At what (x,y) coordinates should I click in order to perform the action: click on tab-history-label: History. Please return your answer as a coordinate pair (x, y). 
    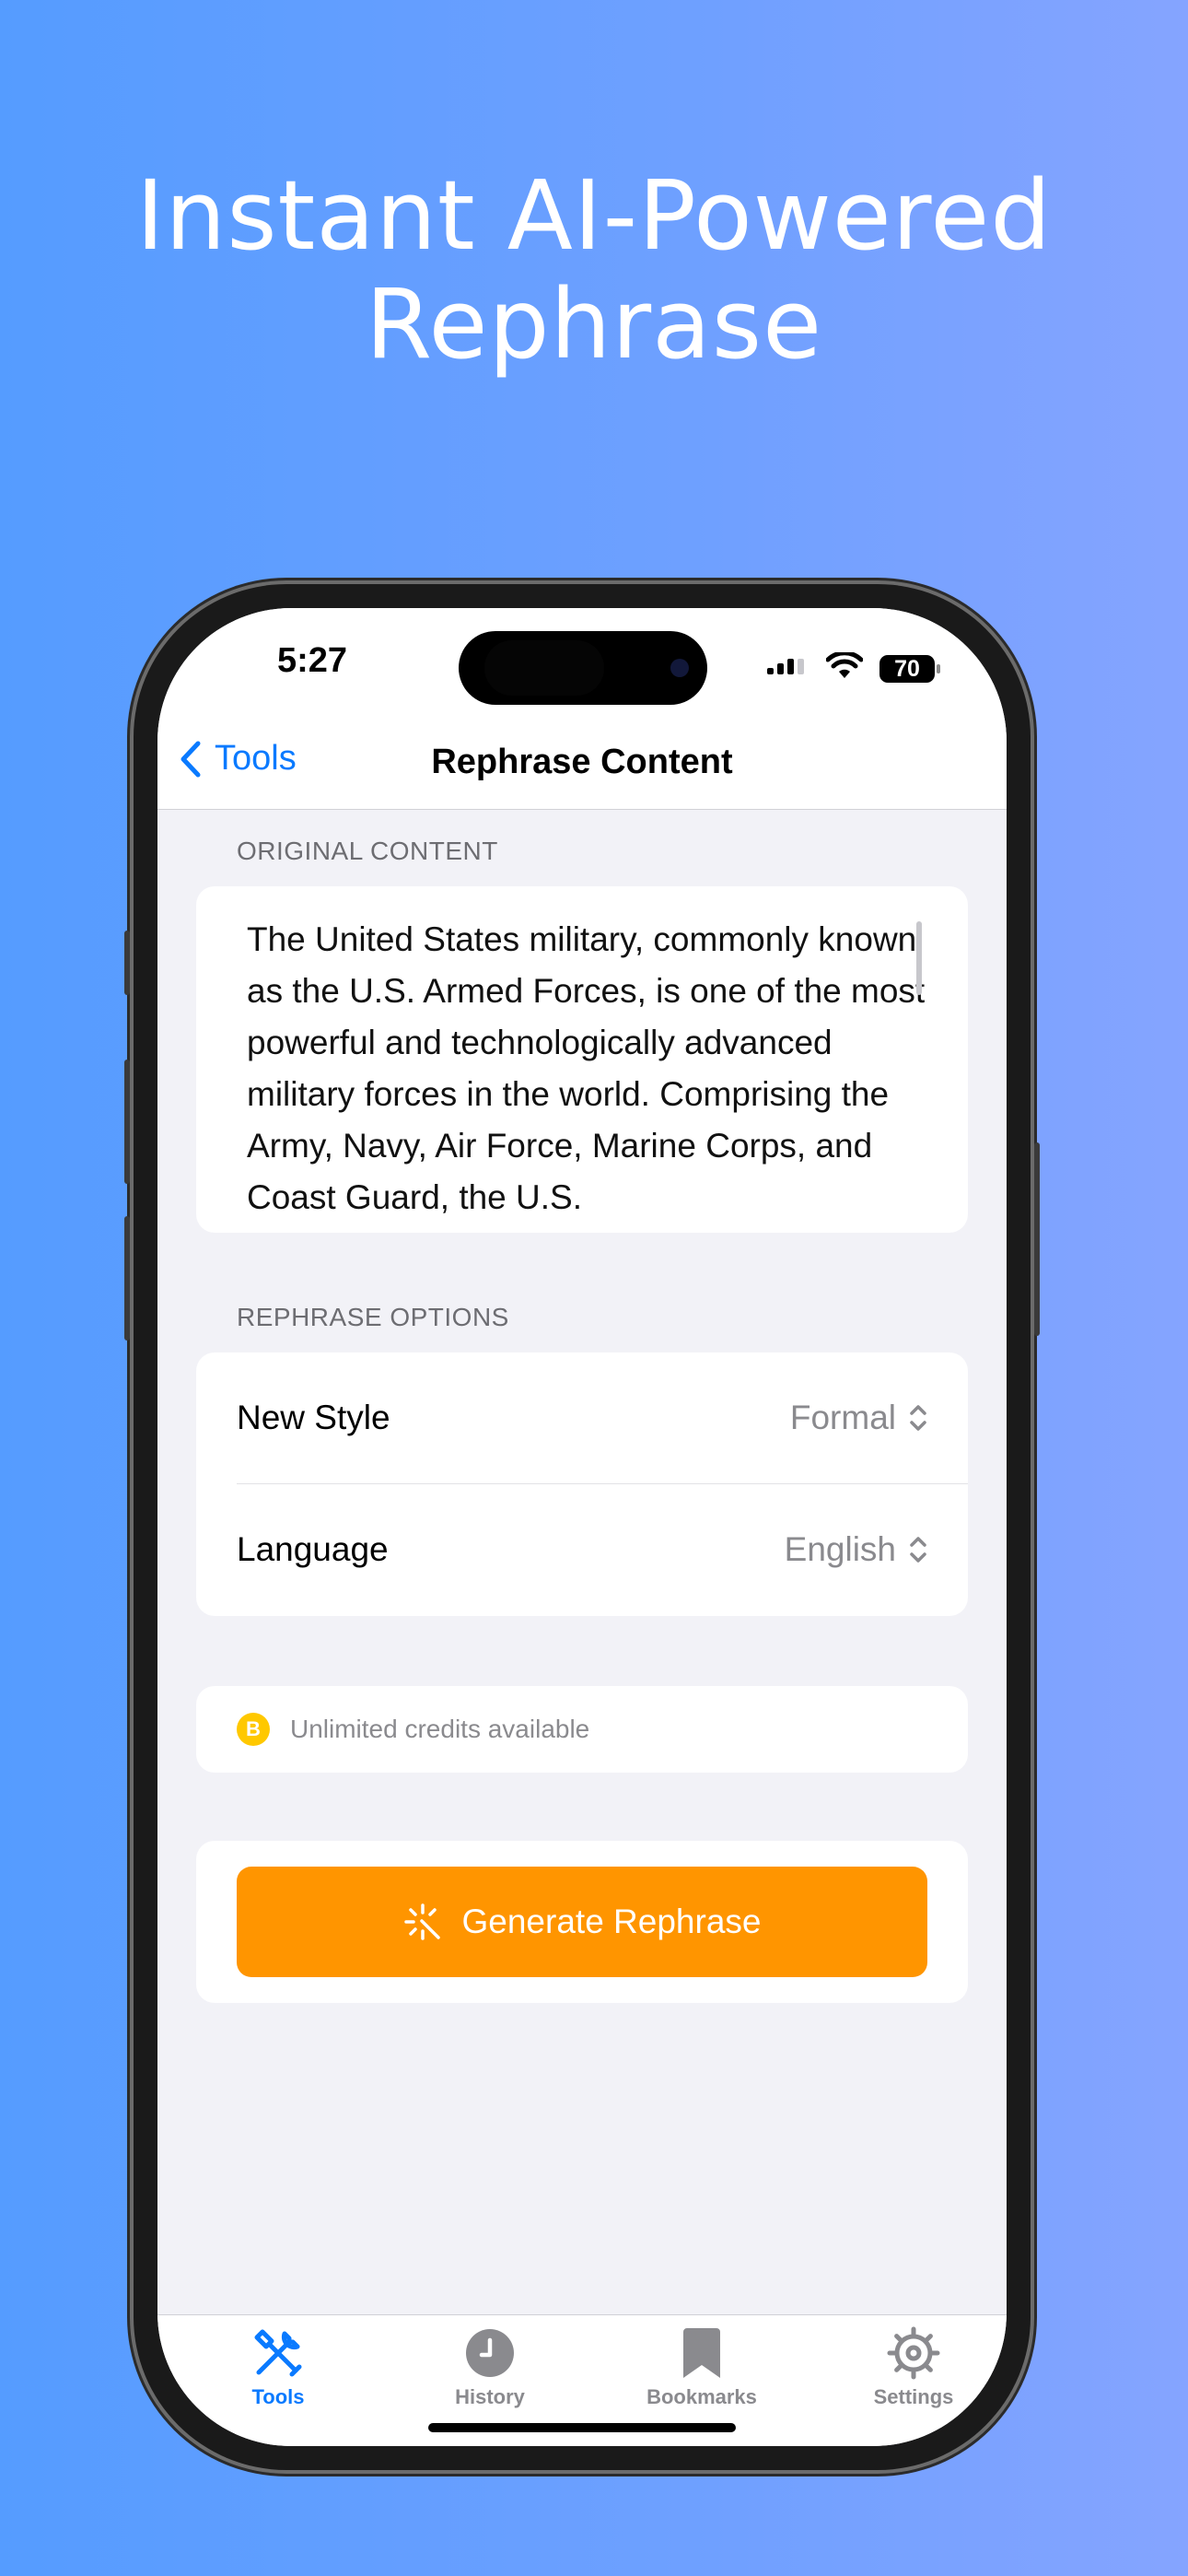
    Looking at the image, I should click on (490, 2396).